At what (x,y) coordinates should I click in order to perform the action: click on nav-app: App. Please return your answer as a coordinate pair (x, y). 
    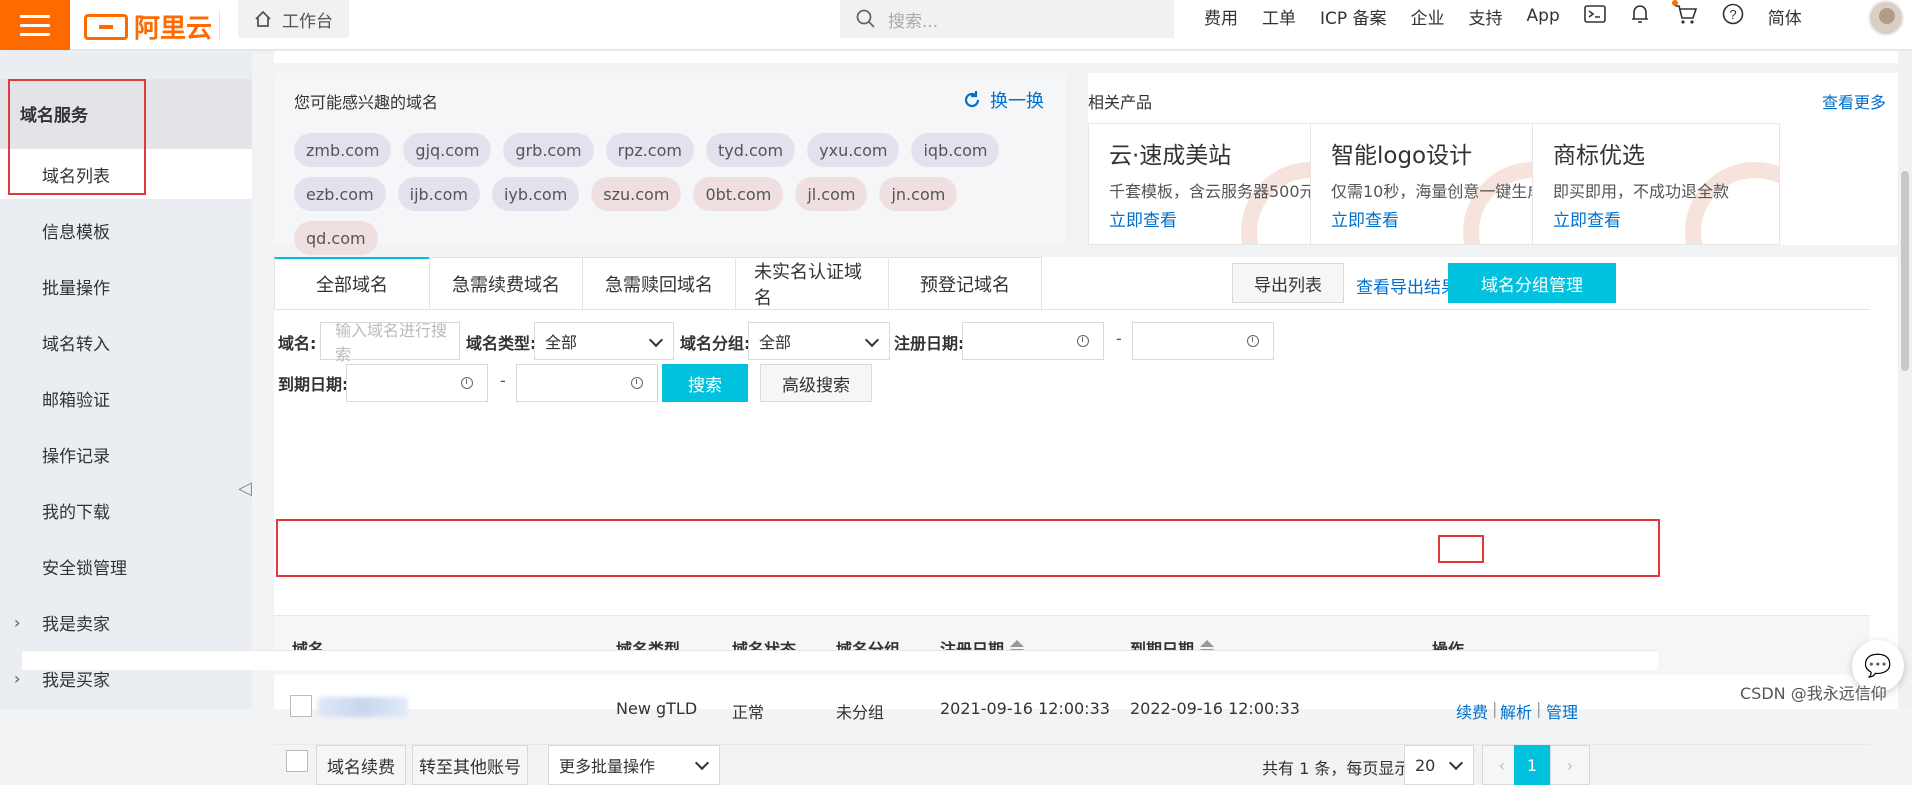
    Looking at the image, I should click on (1543, 16).